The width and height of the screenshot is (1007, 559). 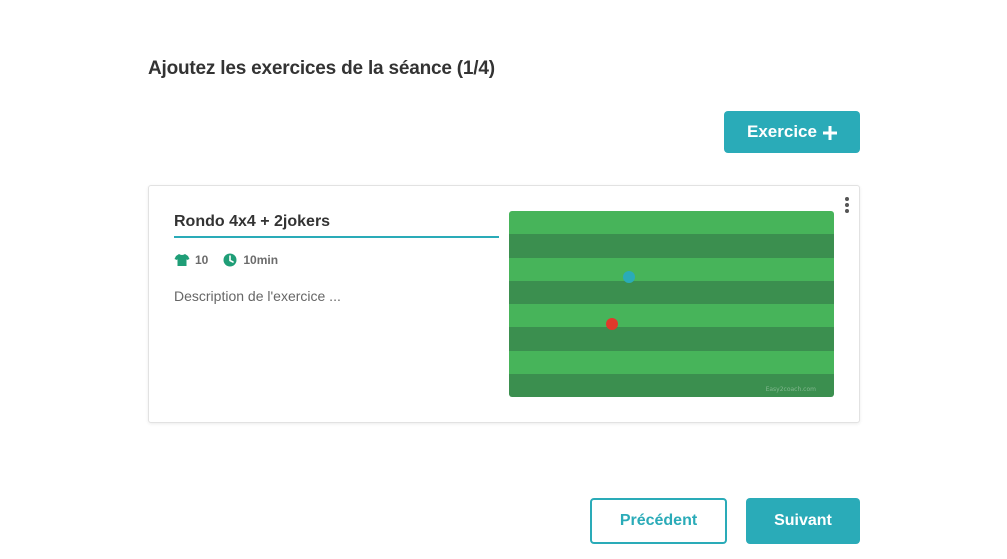 I want to click on clock-icon, so click(x=230, y=260).